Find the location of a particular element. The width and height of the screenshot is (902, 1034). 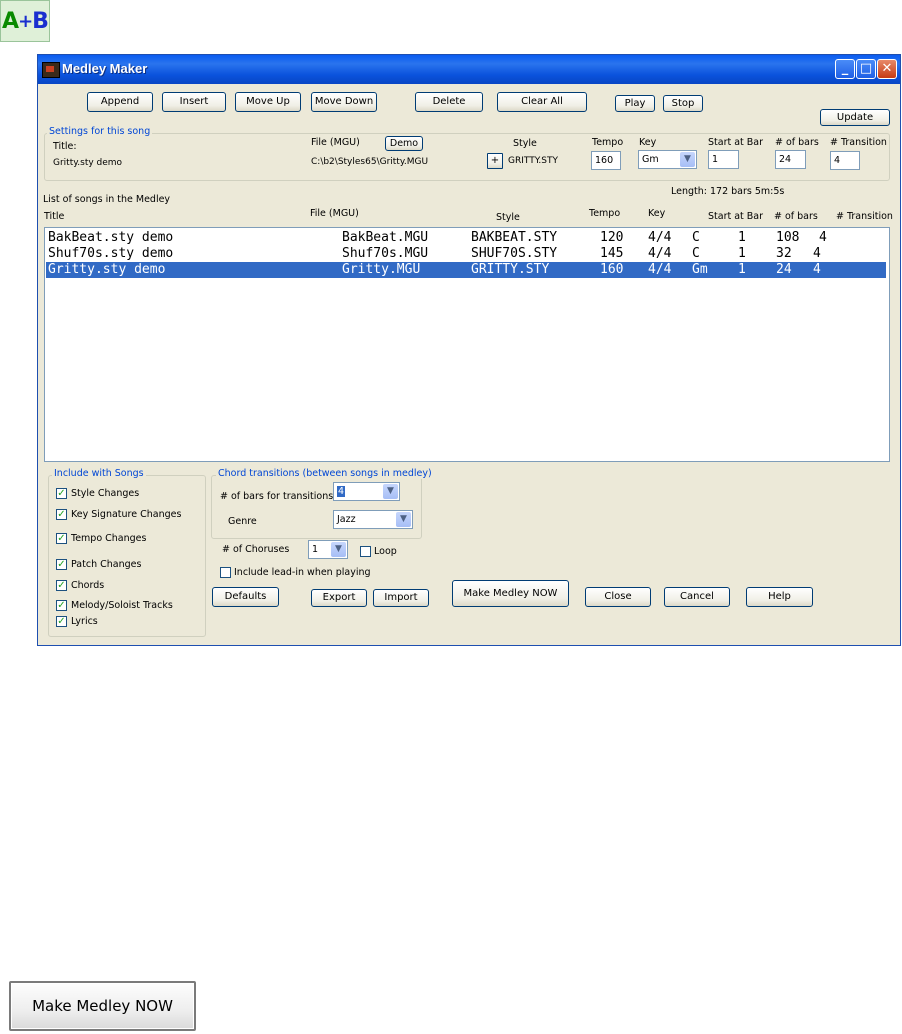

cancel-button: Cancel is located at coordinates (697, 597).